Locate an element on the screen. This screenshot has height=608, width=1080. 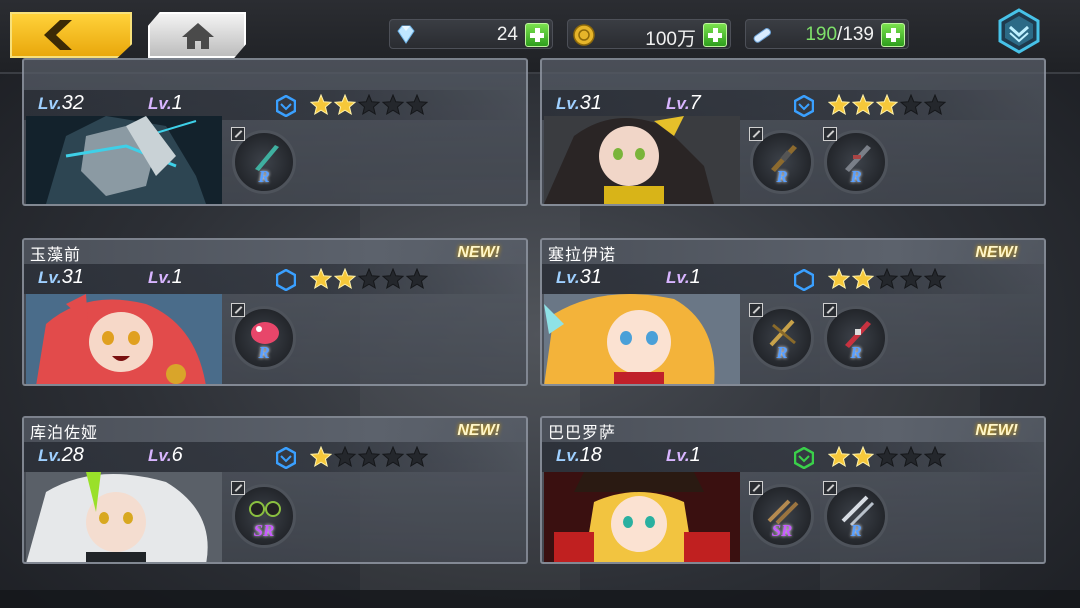
weapon-level: Lv.6 is located at coordinates (165, 455).